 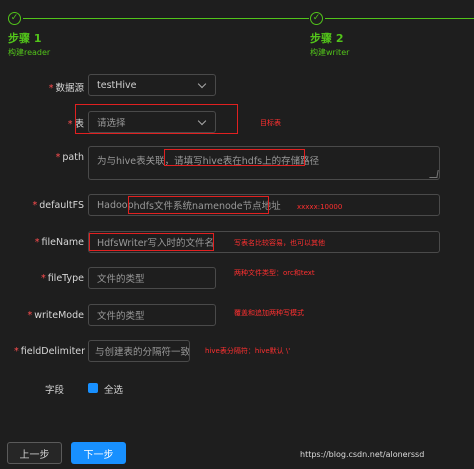 What do you see at coordinates (66, 88) in the screenshot?
I see `datasource-label: * 数据源` at bounding box center [66, 88].